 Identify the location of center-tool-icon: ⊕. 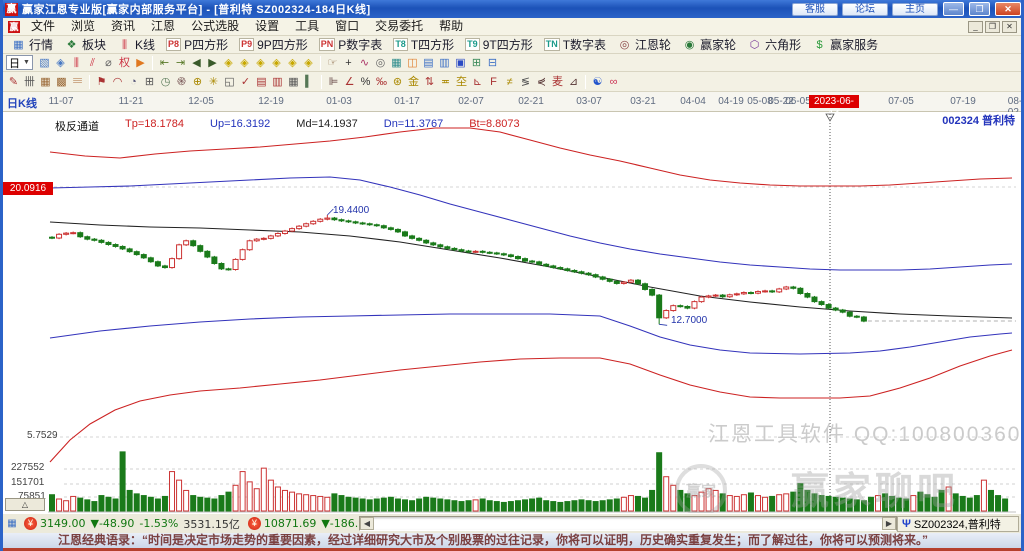
(197, 82).